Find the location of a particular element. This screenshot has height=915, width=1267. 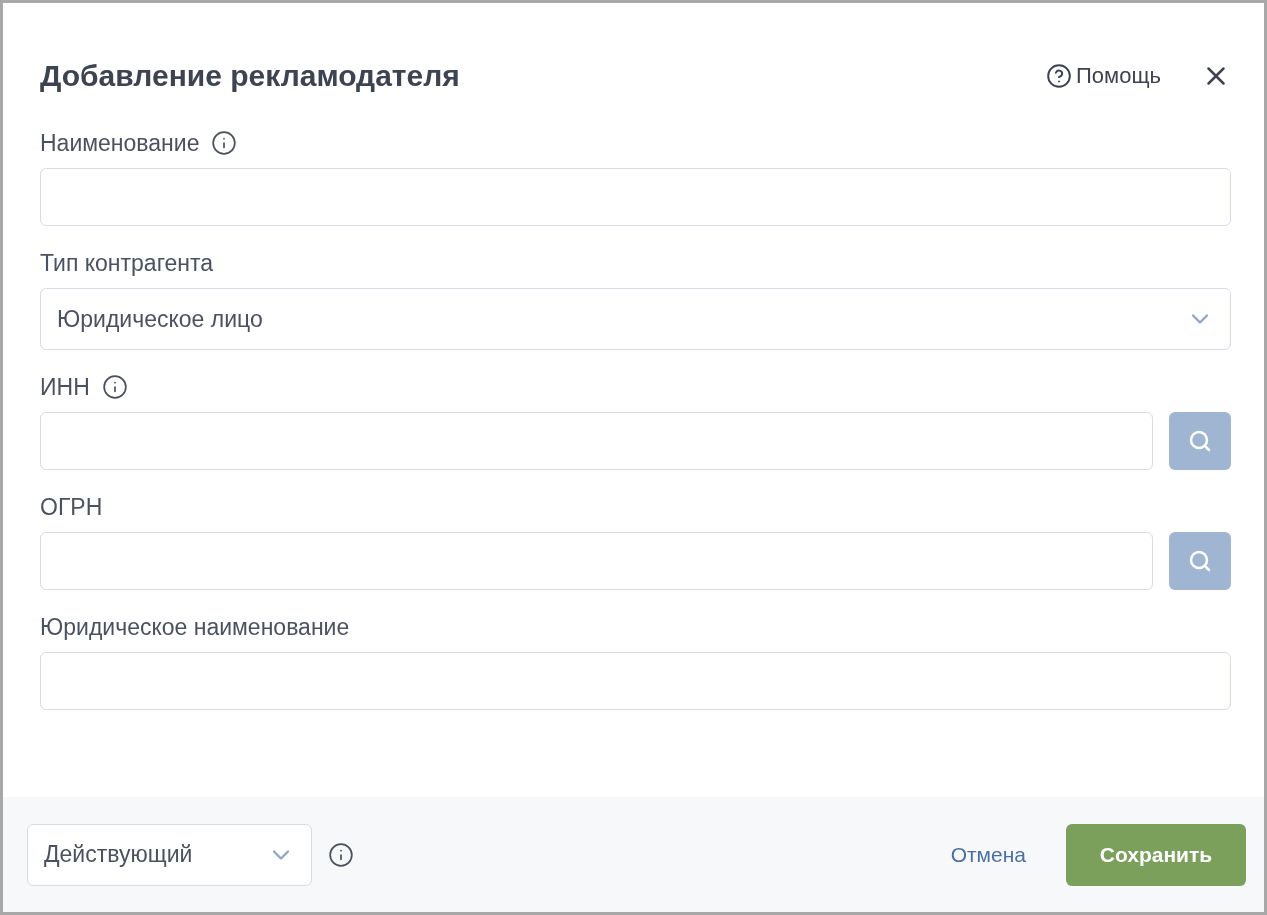

dialog-title: Добавление рекламодателя is located at coordinates (250, 76).